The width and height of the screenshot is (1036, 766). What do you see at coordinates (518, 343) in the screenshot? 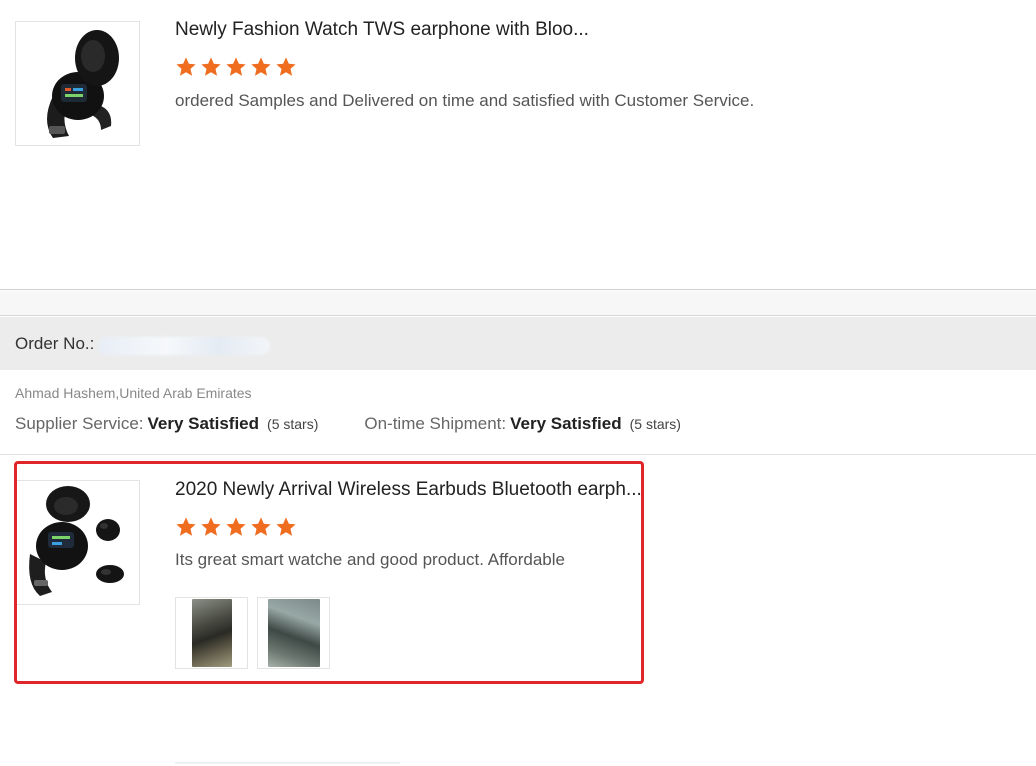
I see `order-header: Order No.:` at bounding box center [518, 343].